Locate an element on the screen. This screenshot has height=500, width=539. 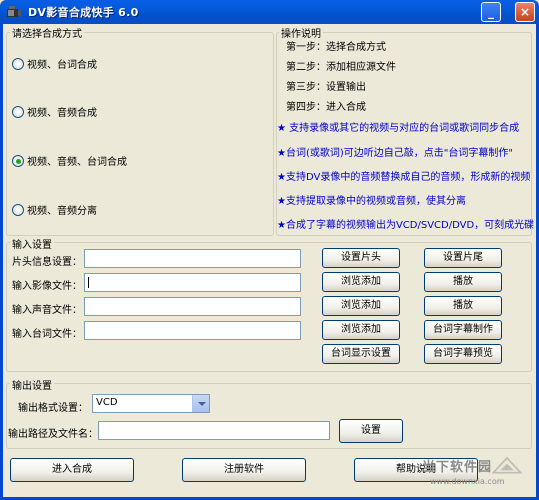
lyrics-file-field is located at coordinates (192, 330).